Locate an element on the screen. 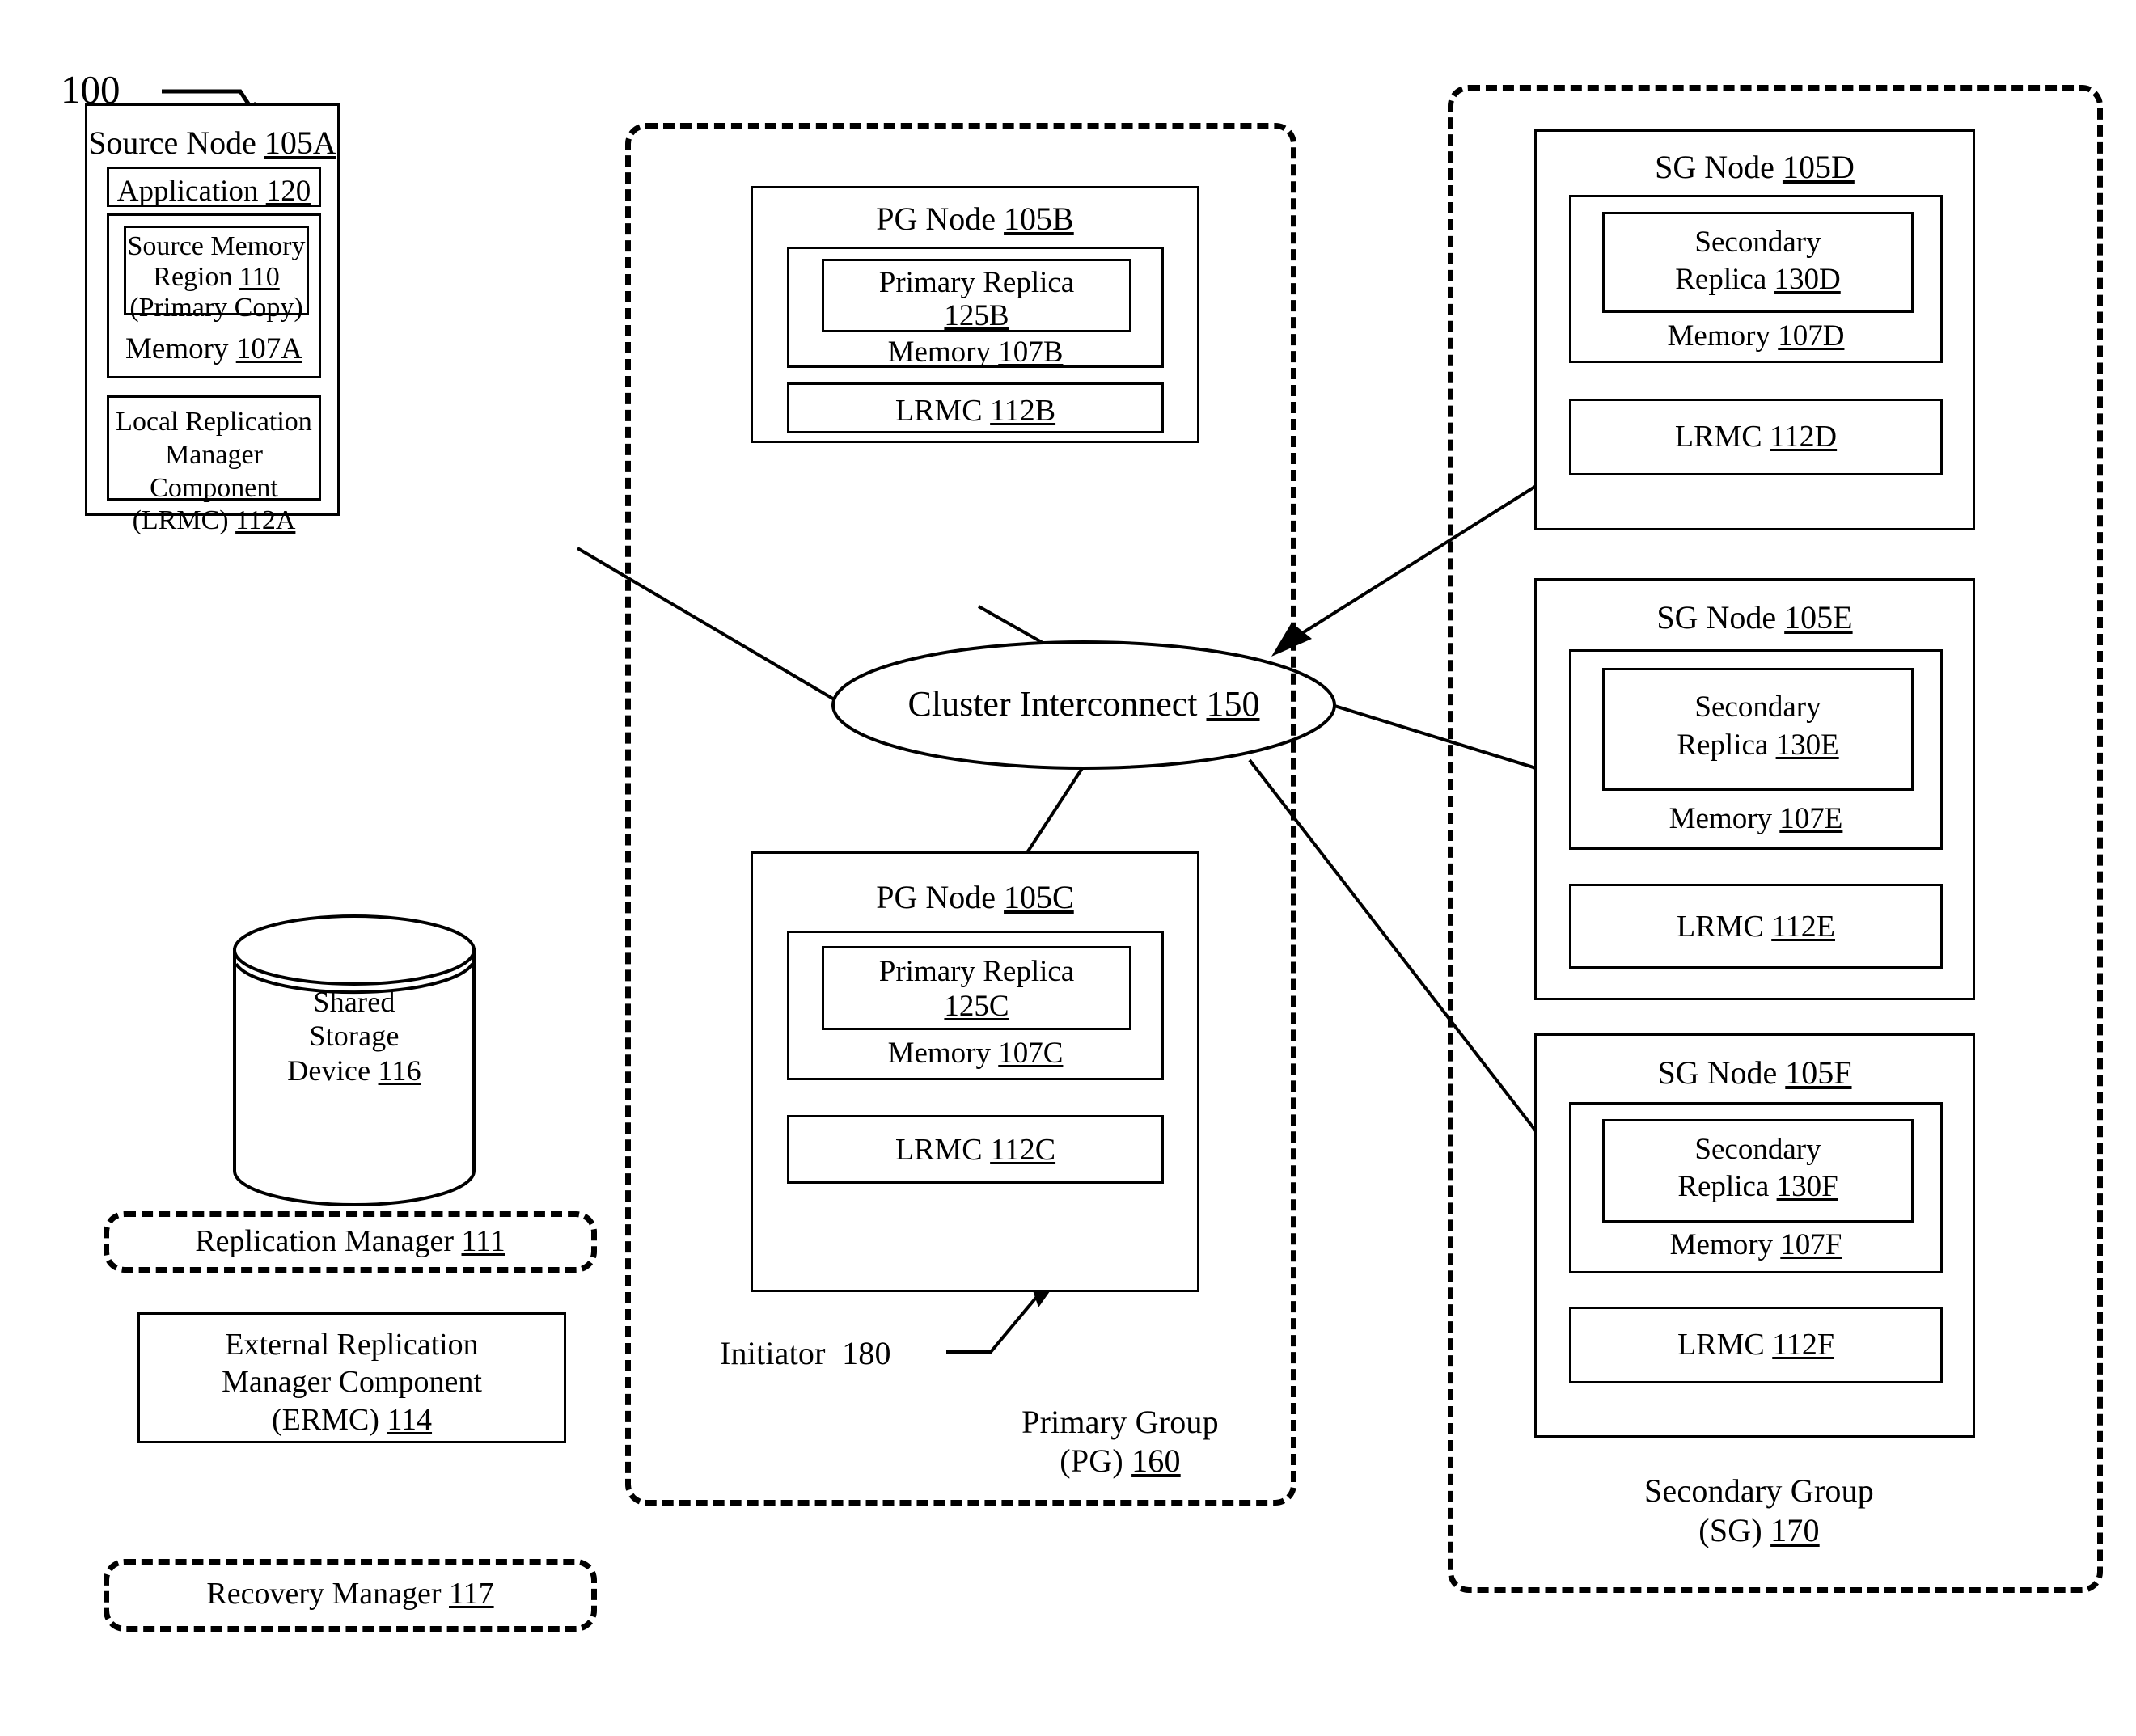 The width and height of the screenshot is (2136, 1736). sg-node-105d-lrmc-label: LRMC 112D is located at coordinates (1756, 437).